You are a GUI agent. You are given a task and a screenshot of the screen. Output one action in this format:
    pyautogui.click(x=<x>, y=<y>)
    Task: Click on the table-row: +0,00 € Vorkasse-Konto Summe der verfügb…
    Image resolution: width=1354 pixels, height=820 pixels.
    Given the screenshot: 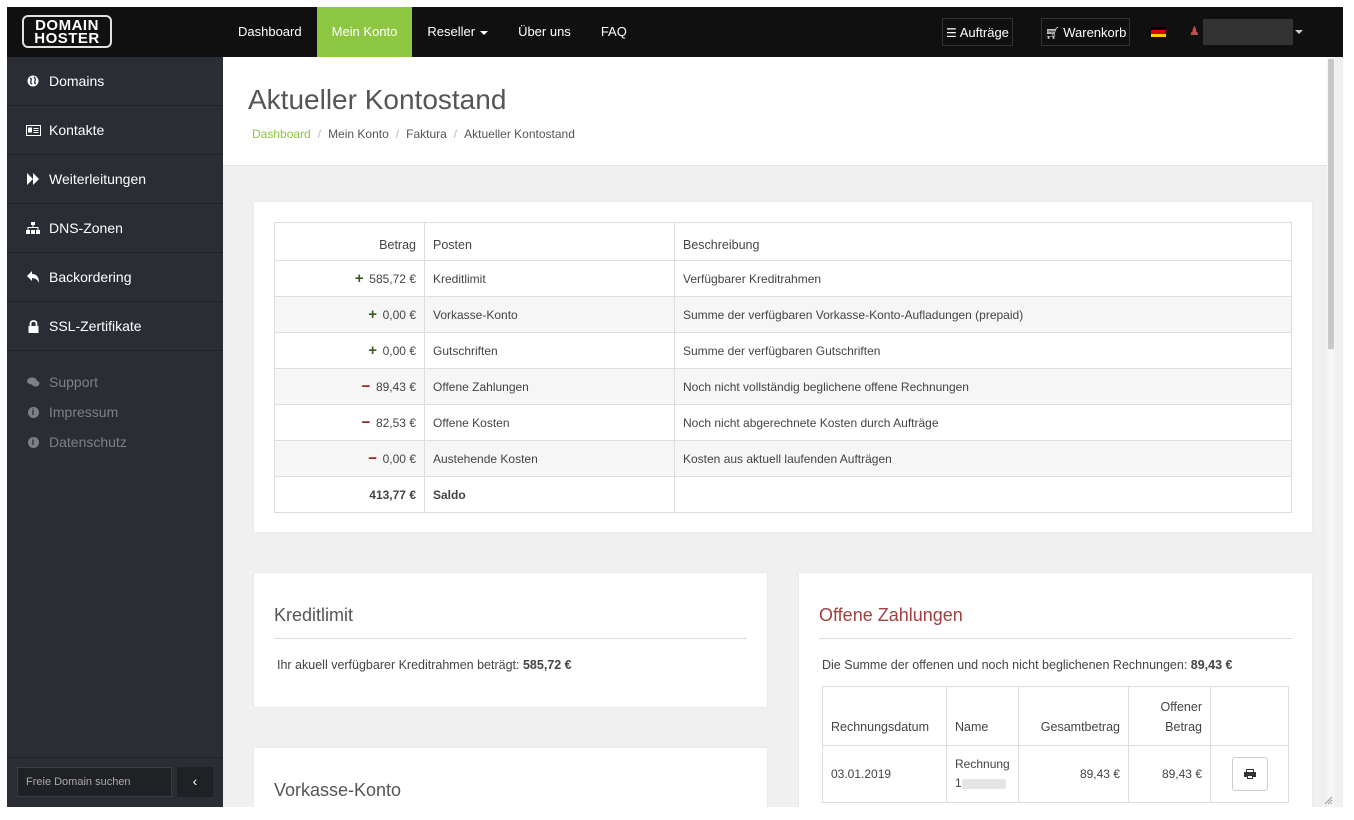 What is the action you would take?
    pyautogui.click(x=783, y=314)
    